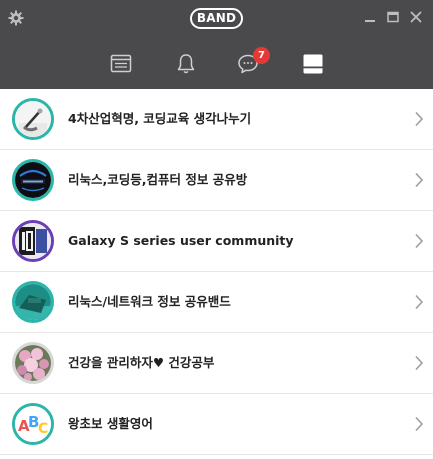 The height and width of the screenshot is (459, 433). What do you see at coordinates (186, 64) in the screenshot?
I see `bell-icon` at bounding box center [186, 64].